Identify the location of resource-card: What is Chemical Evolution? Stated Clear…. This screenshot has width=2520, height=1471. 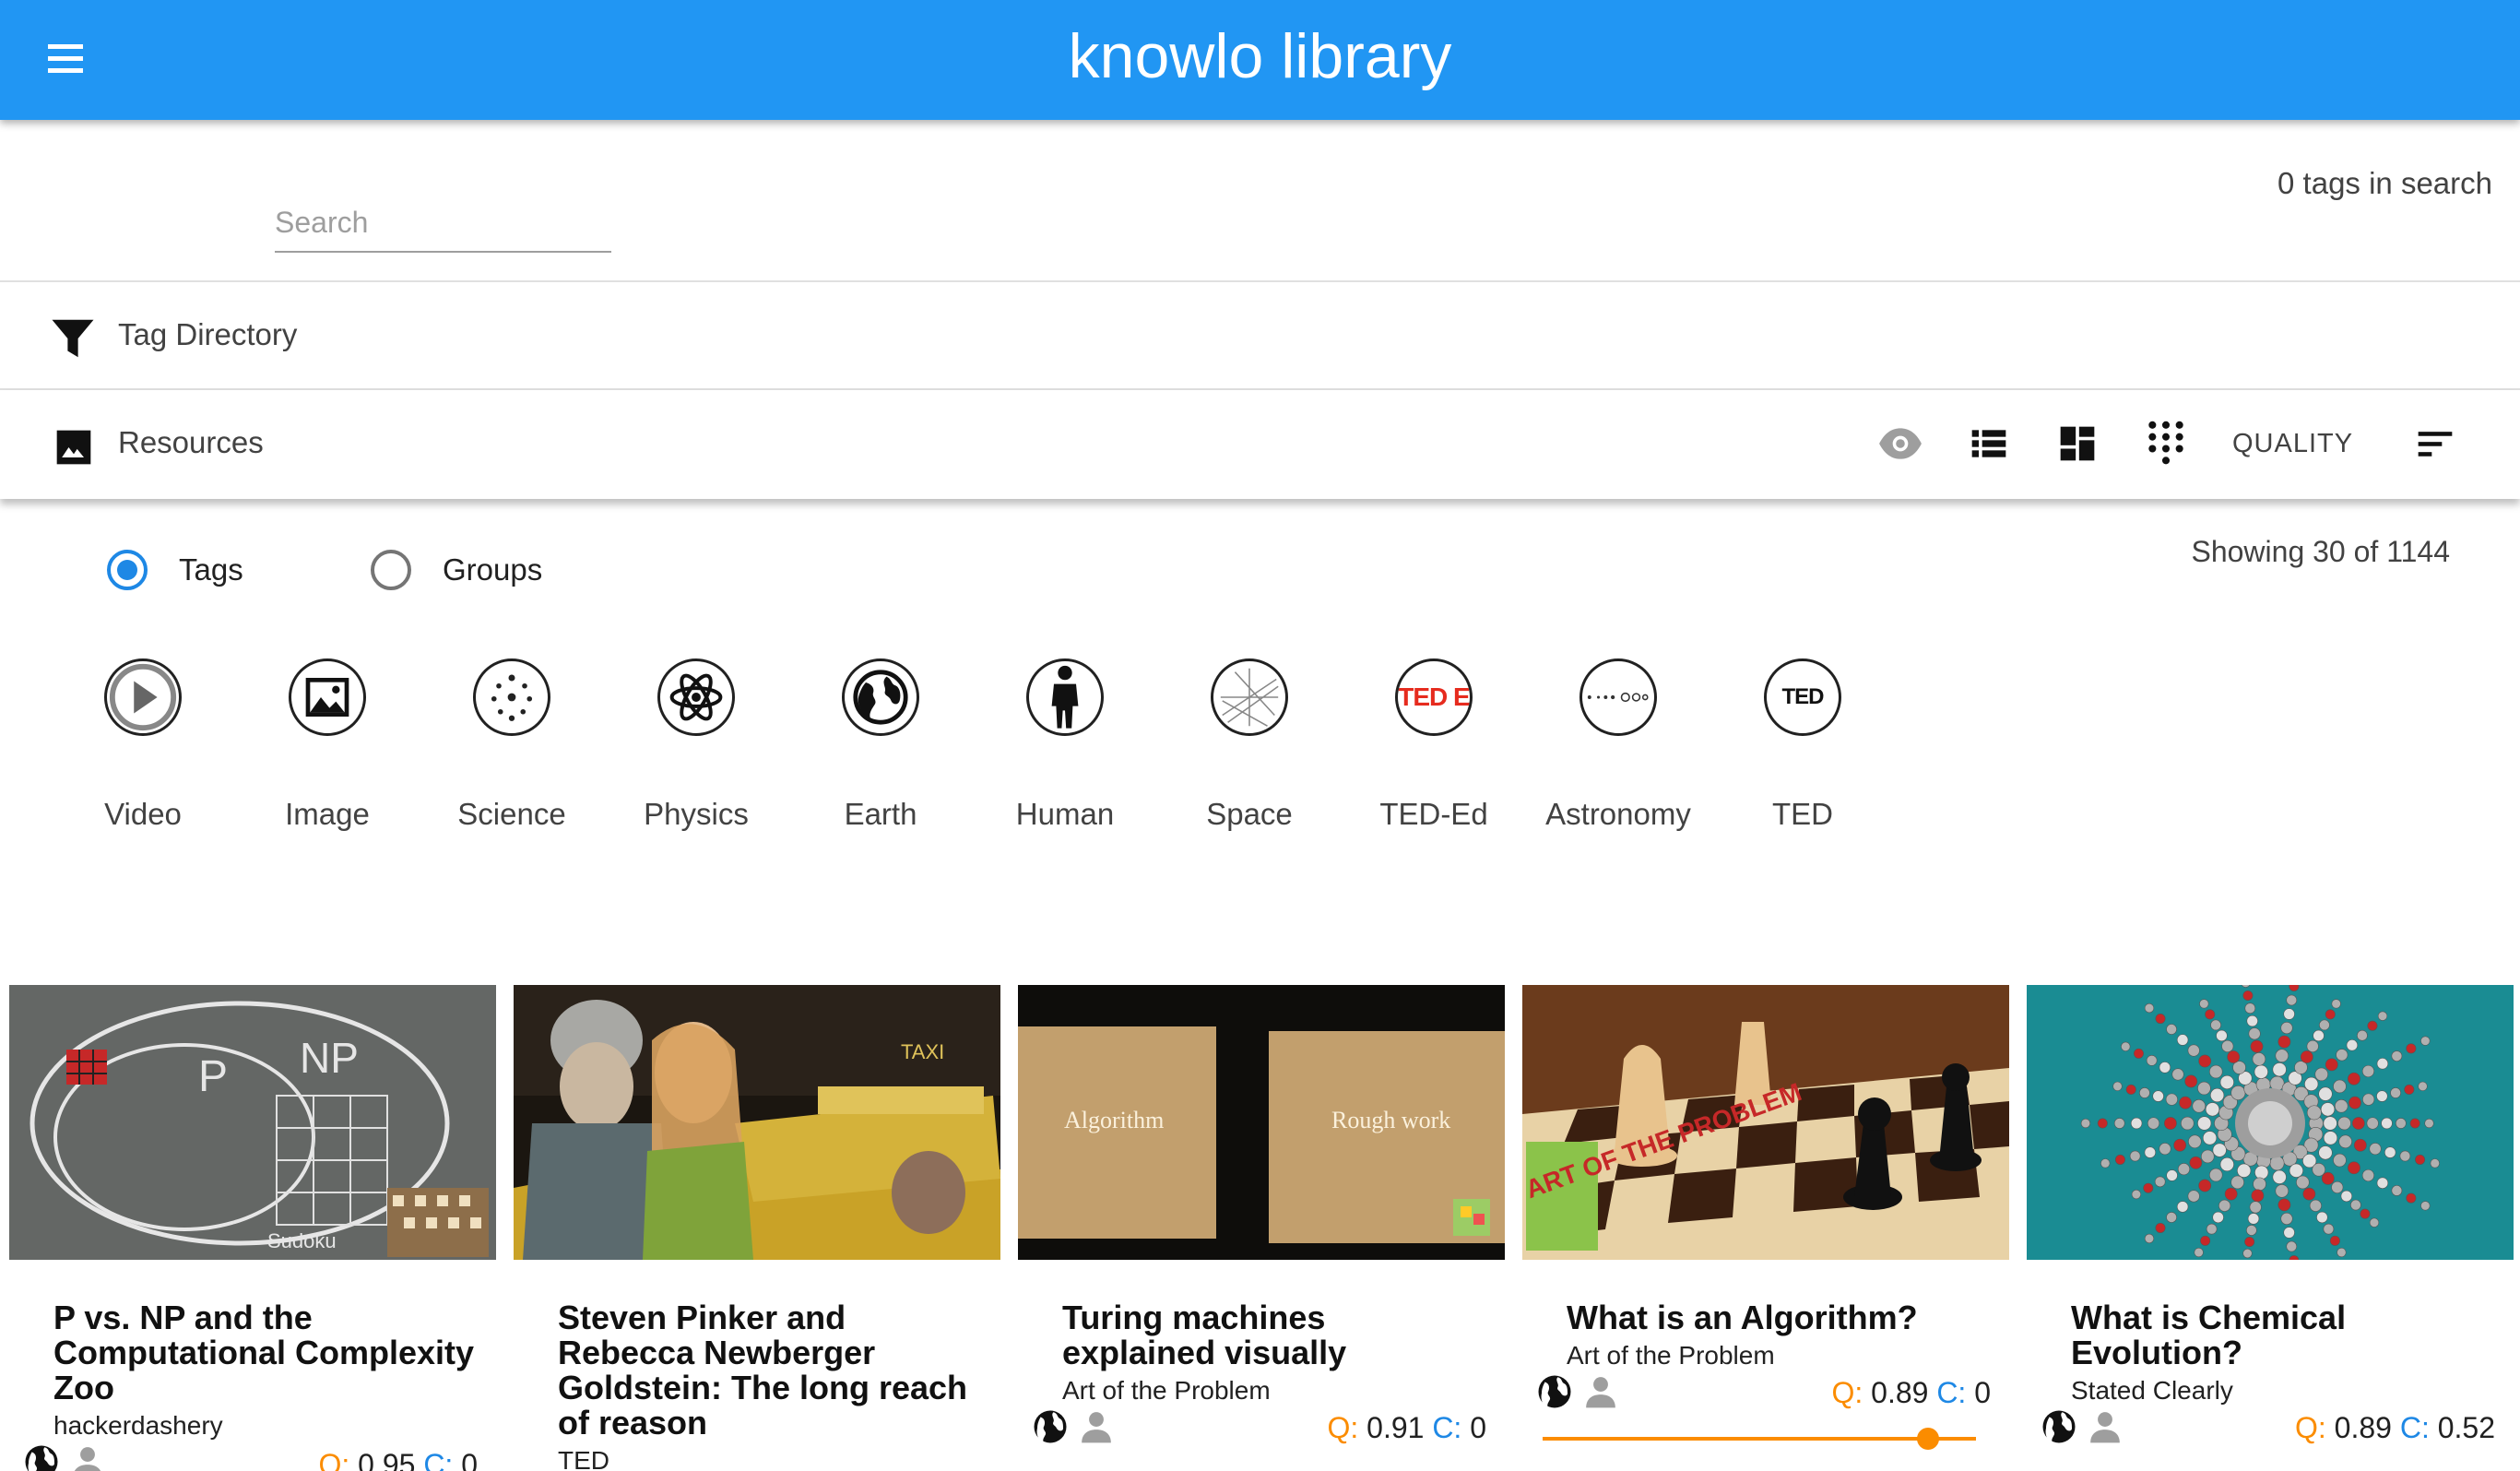
(2270, 1228).